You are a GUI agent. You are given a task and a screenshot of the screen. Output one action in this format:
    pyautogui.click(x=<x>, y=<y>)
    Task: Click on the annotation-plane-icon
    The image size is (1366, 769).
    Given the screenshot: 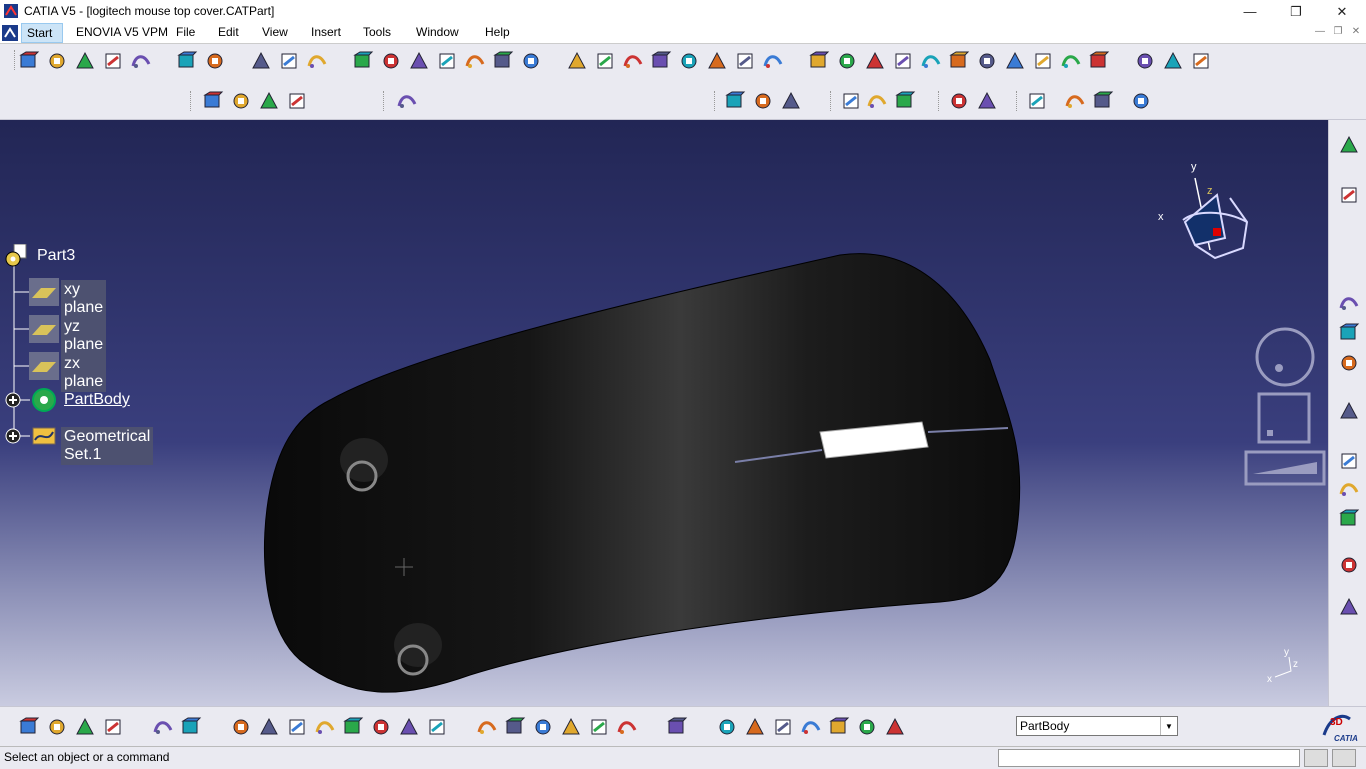 What is the action you would take?
    pyautogui.click(x=1349, y=363)
    